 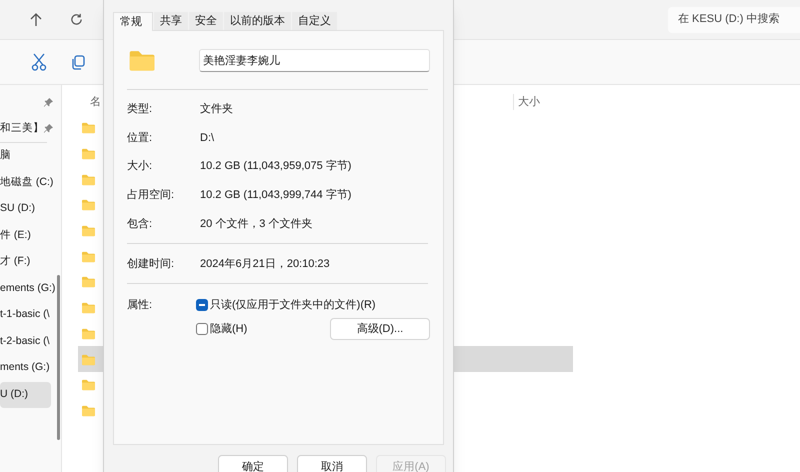 I want to click on field-label: 位置:, so click(x=140, y=138).